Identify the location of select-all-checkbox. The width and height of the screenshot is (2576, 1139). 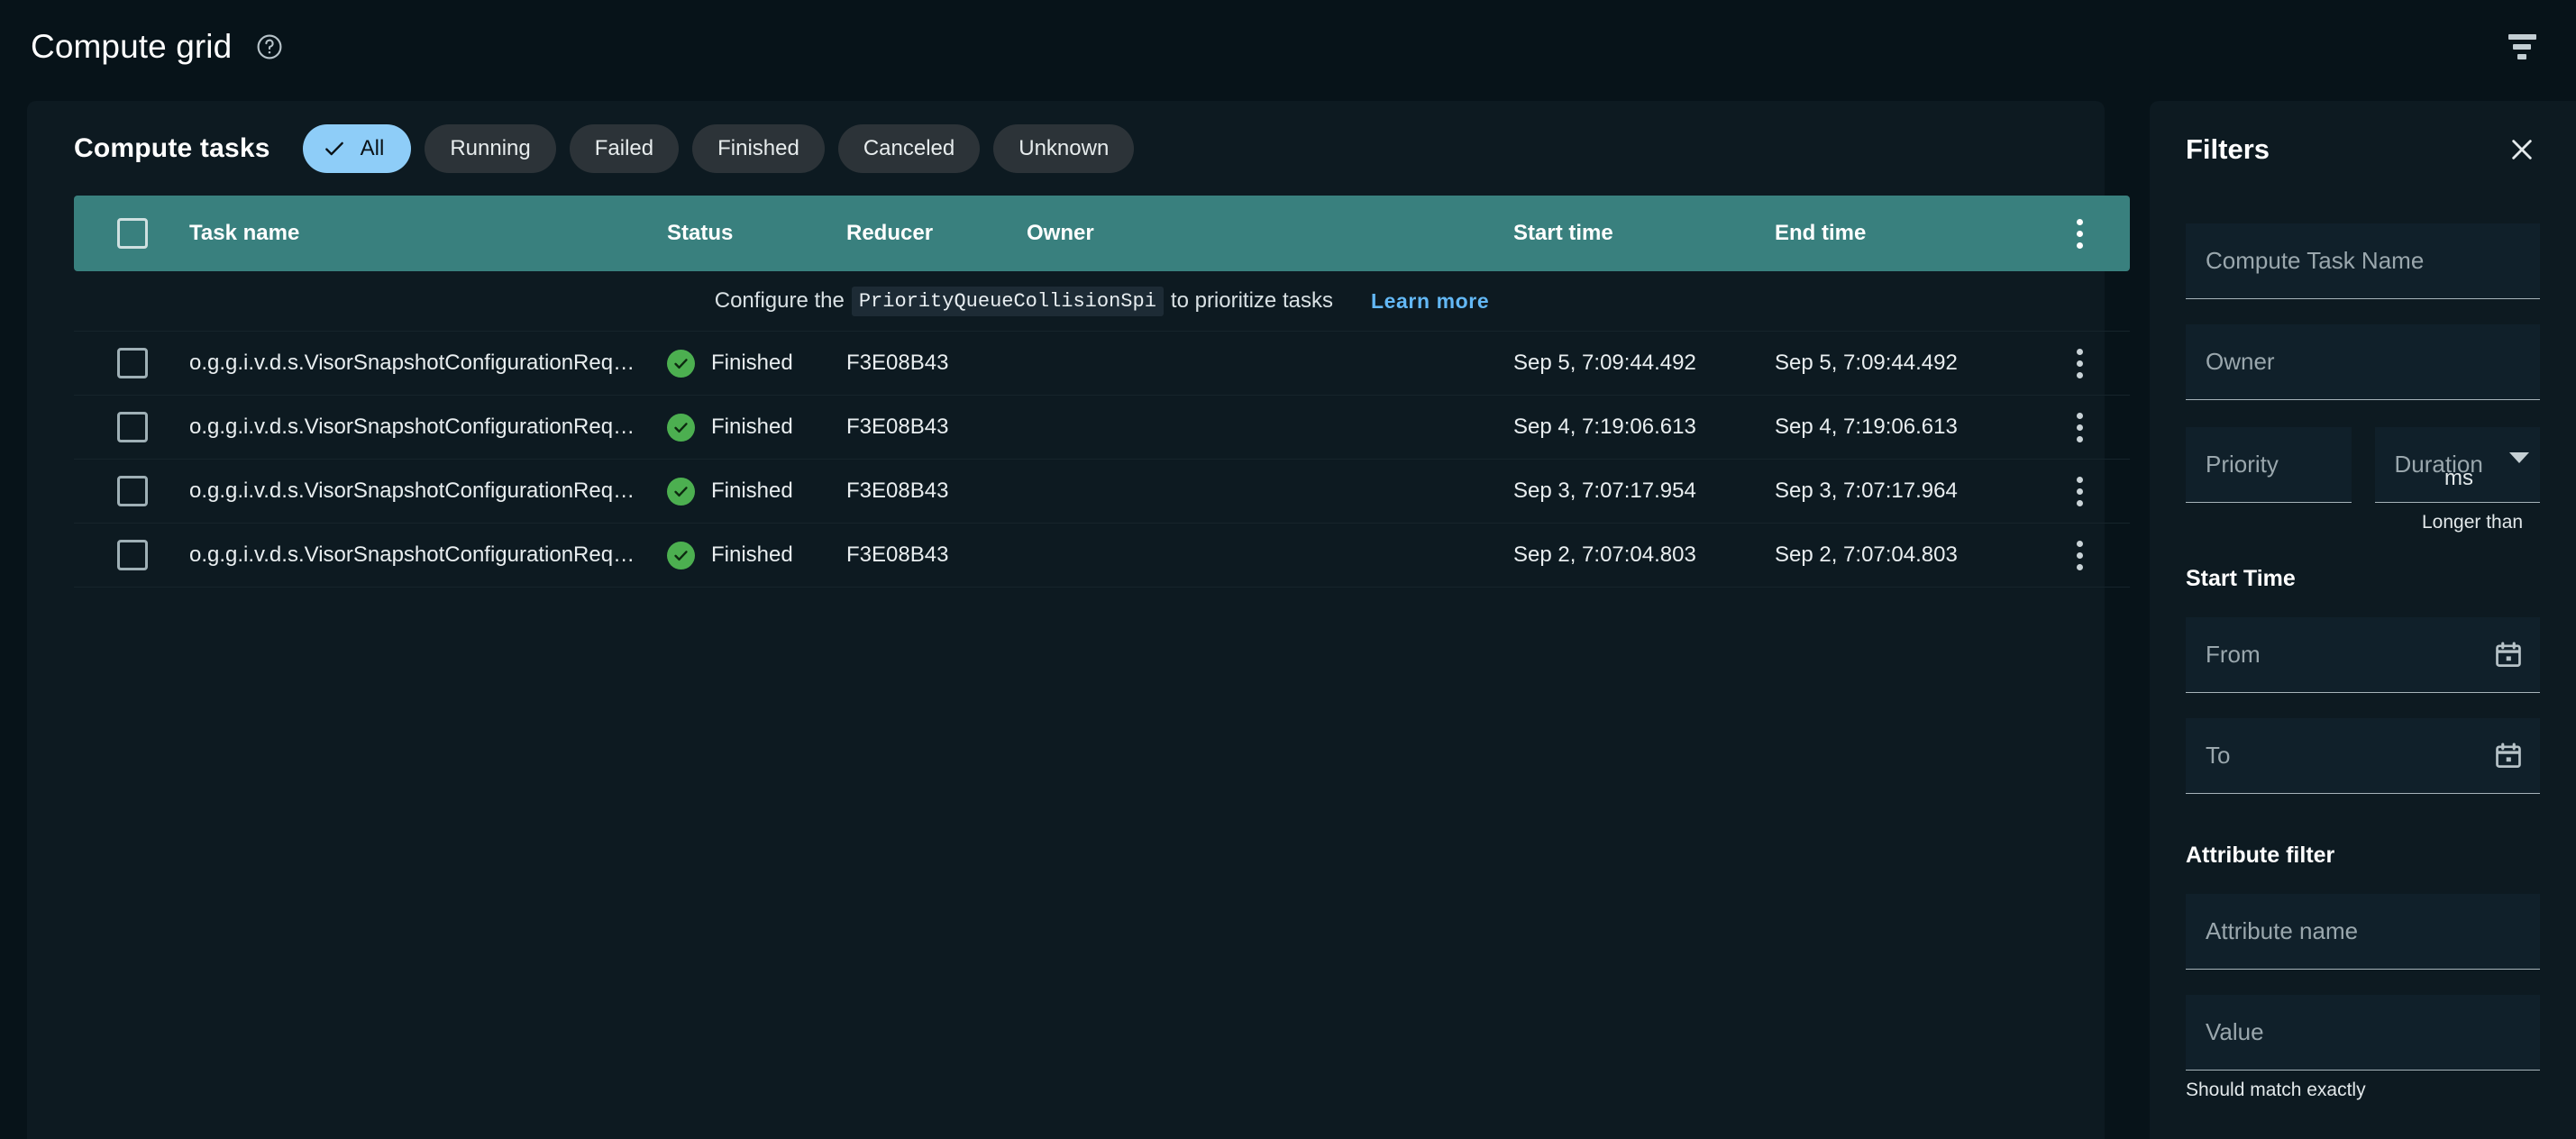
(132, 233).